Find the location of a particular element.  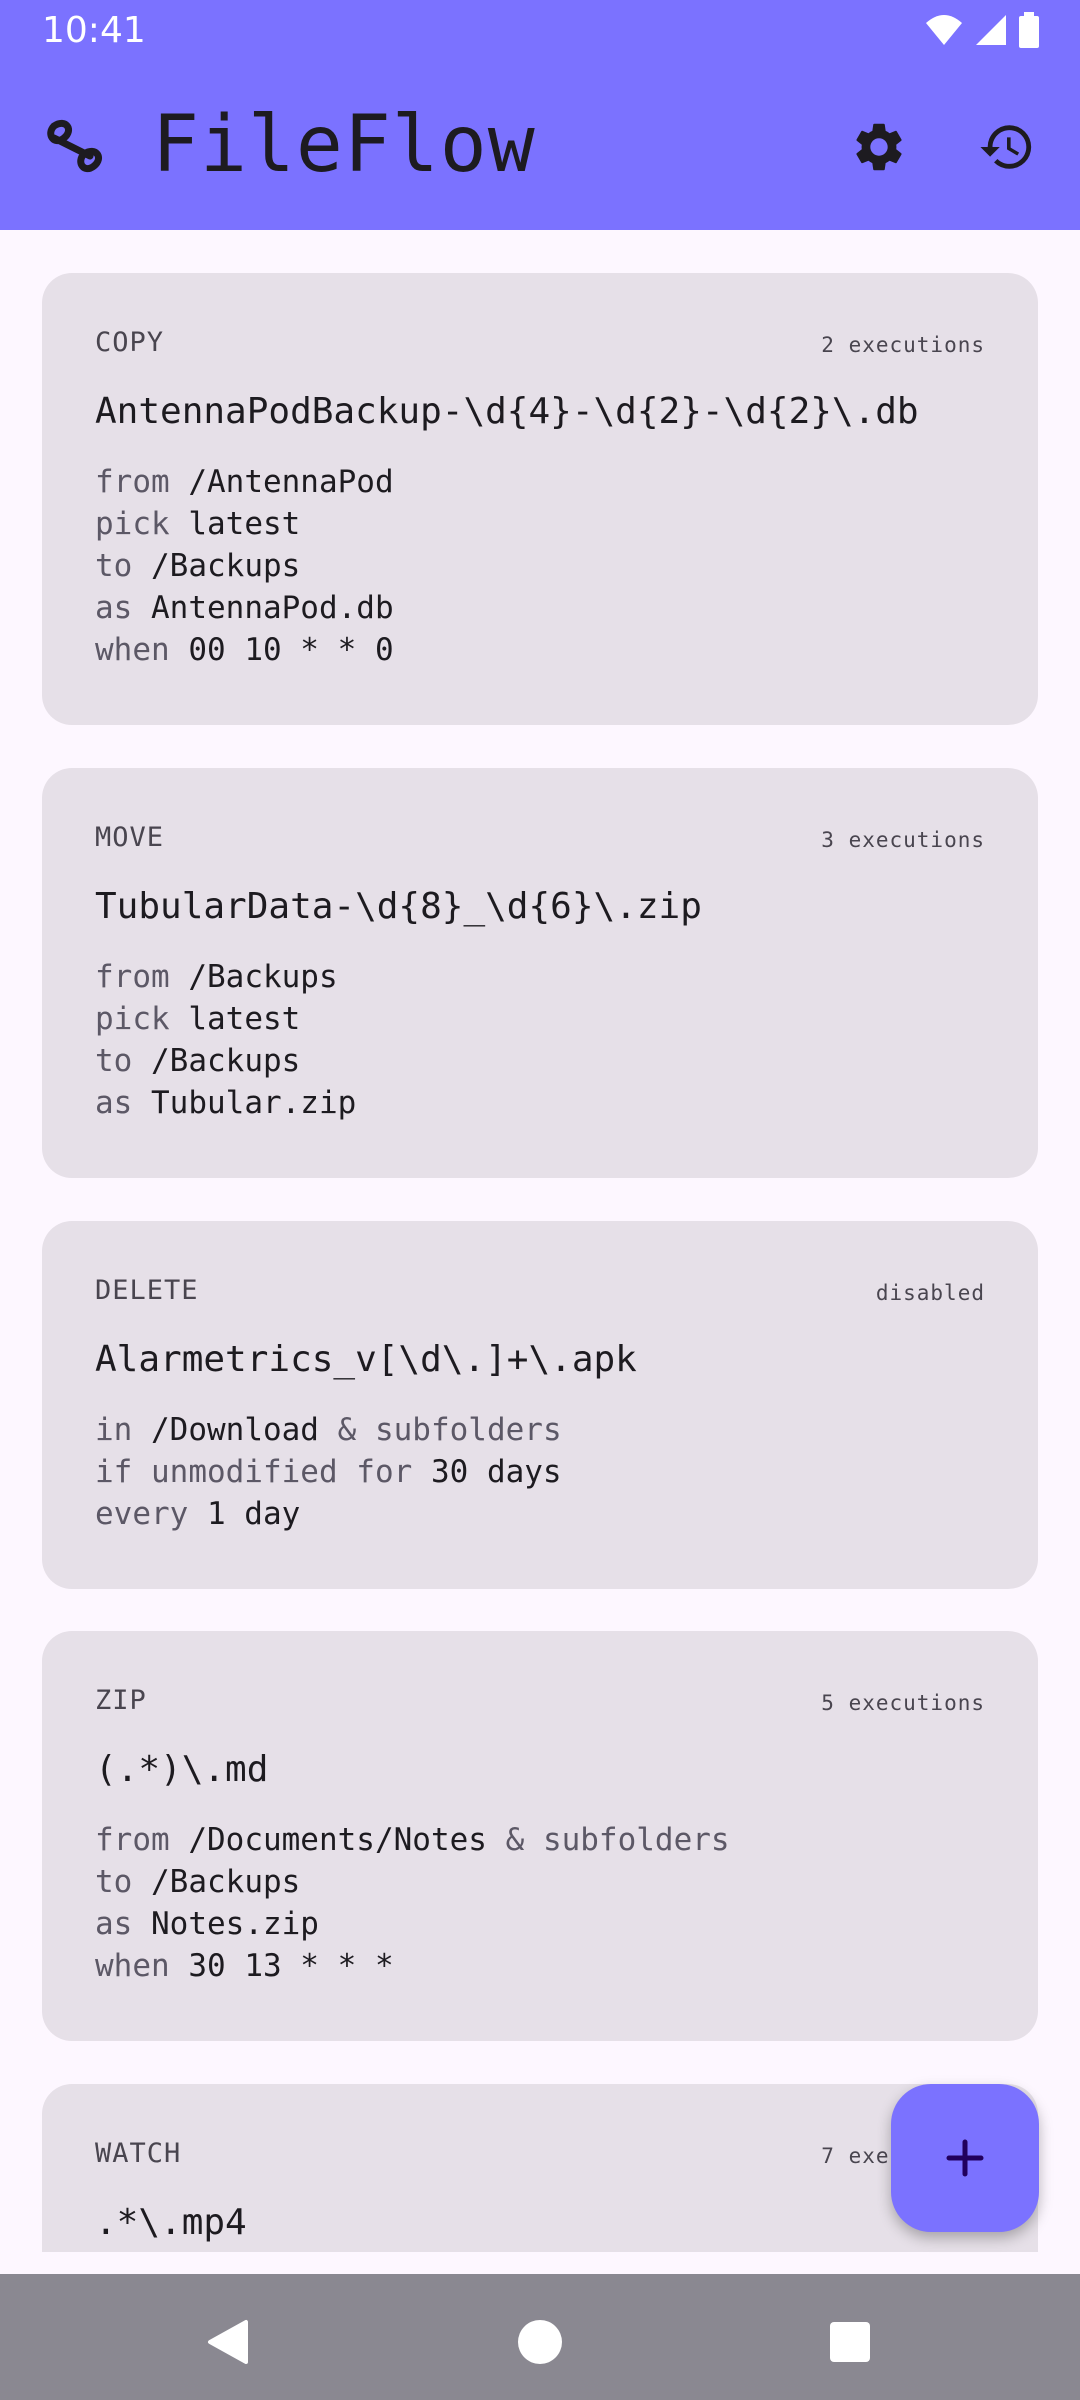

rule-line: from /Documents/Notes & subfolders is located at coordinates (412, 1840).